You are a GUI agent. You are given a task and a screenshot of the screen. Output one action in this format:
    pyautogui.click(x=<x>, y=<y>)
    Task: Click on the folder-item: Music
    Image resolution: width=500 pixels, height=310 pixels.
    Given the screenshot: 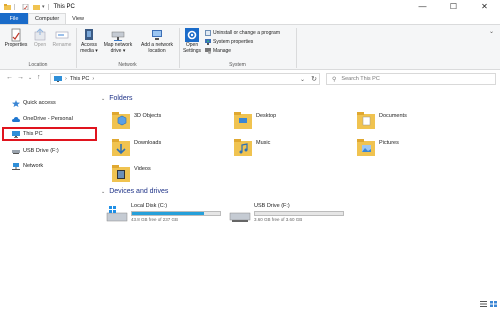 What is the action you would take?
    pyautogui.click(x=252, y=147)
    